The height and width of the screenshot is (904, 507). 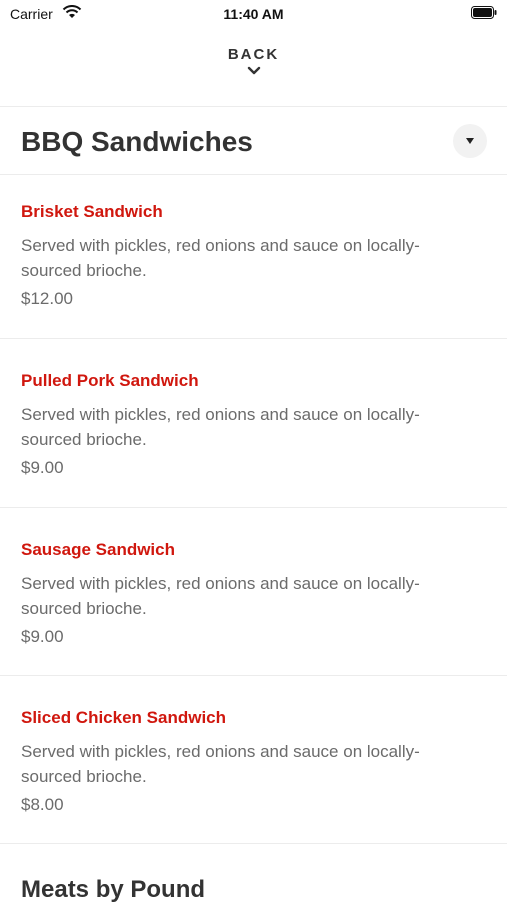 What do you see at coordinates (92, 211) in the screenshot?
I see `item-name: Brisket Sandwich` at bounding box center [92, 211].